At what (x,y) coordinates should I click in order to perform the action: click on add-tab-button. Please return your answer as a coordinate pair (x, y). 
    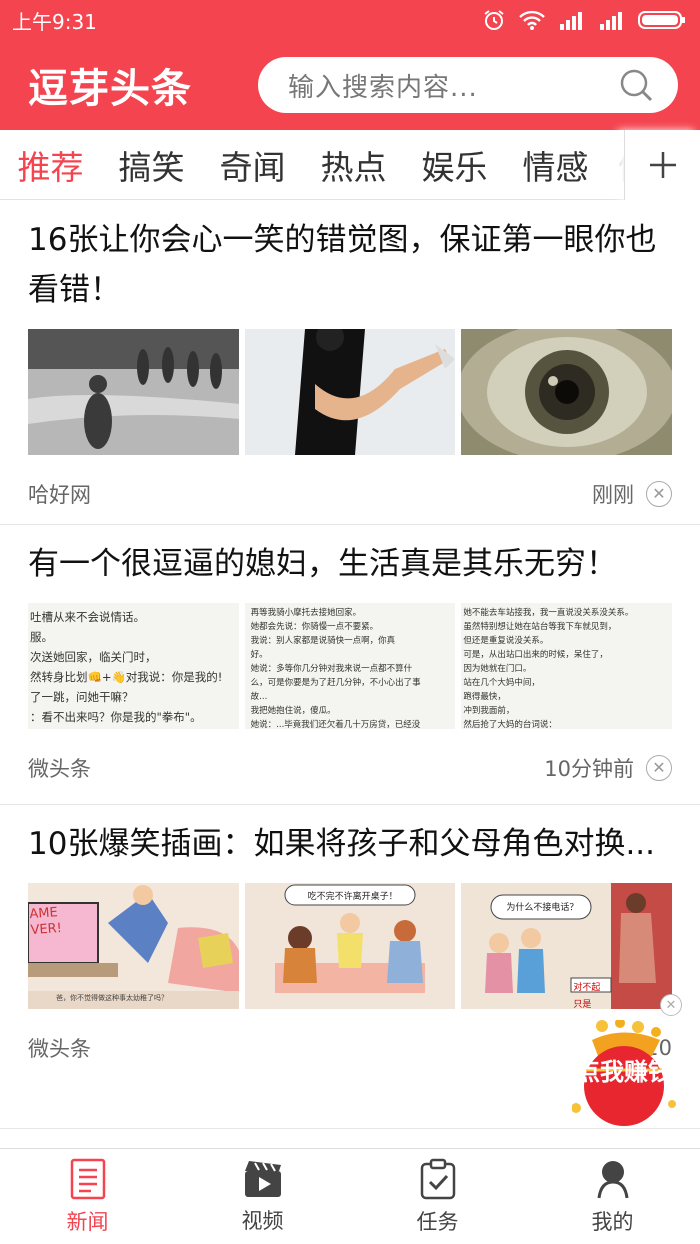
    Looking at the image, I should click on (662, 165).